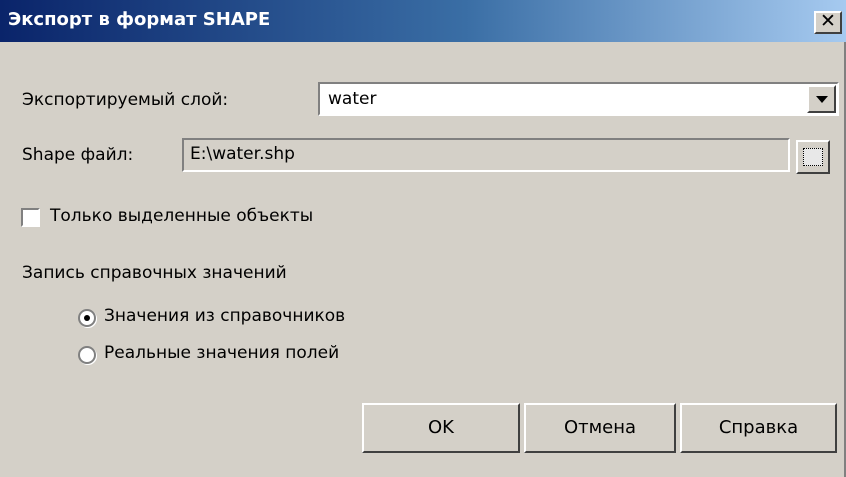 The image size is (846, 477). What do you see at coordinates (125, 100) in the screenshot?
I see `layer-label: Экспортируемый слой:` at bounding box center [125, 100].